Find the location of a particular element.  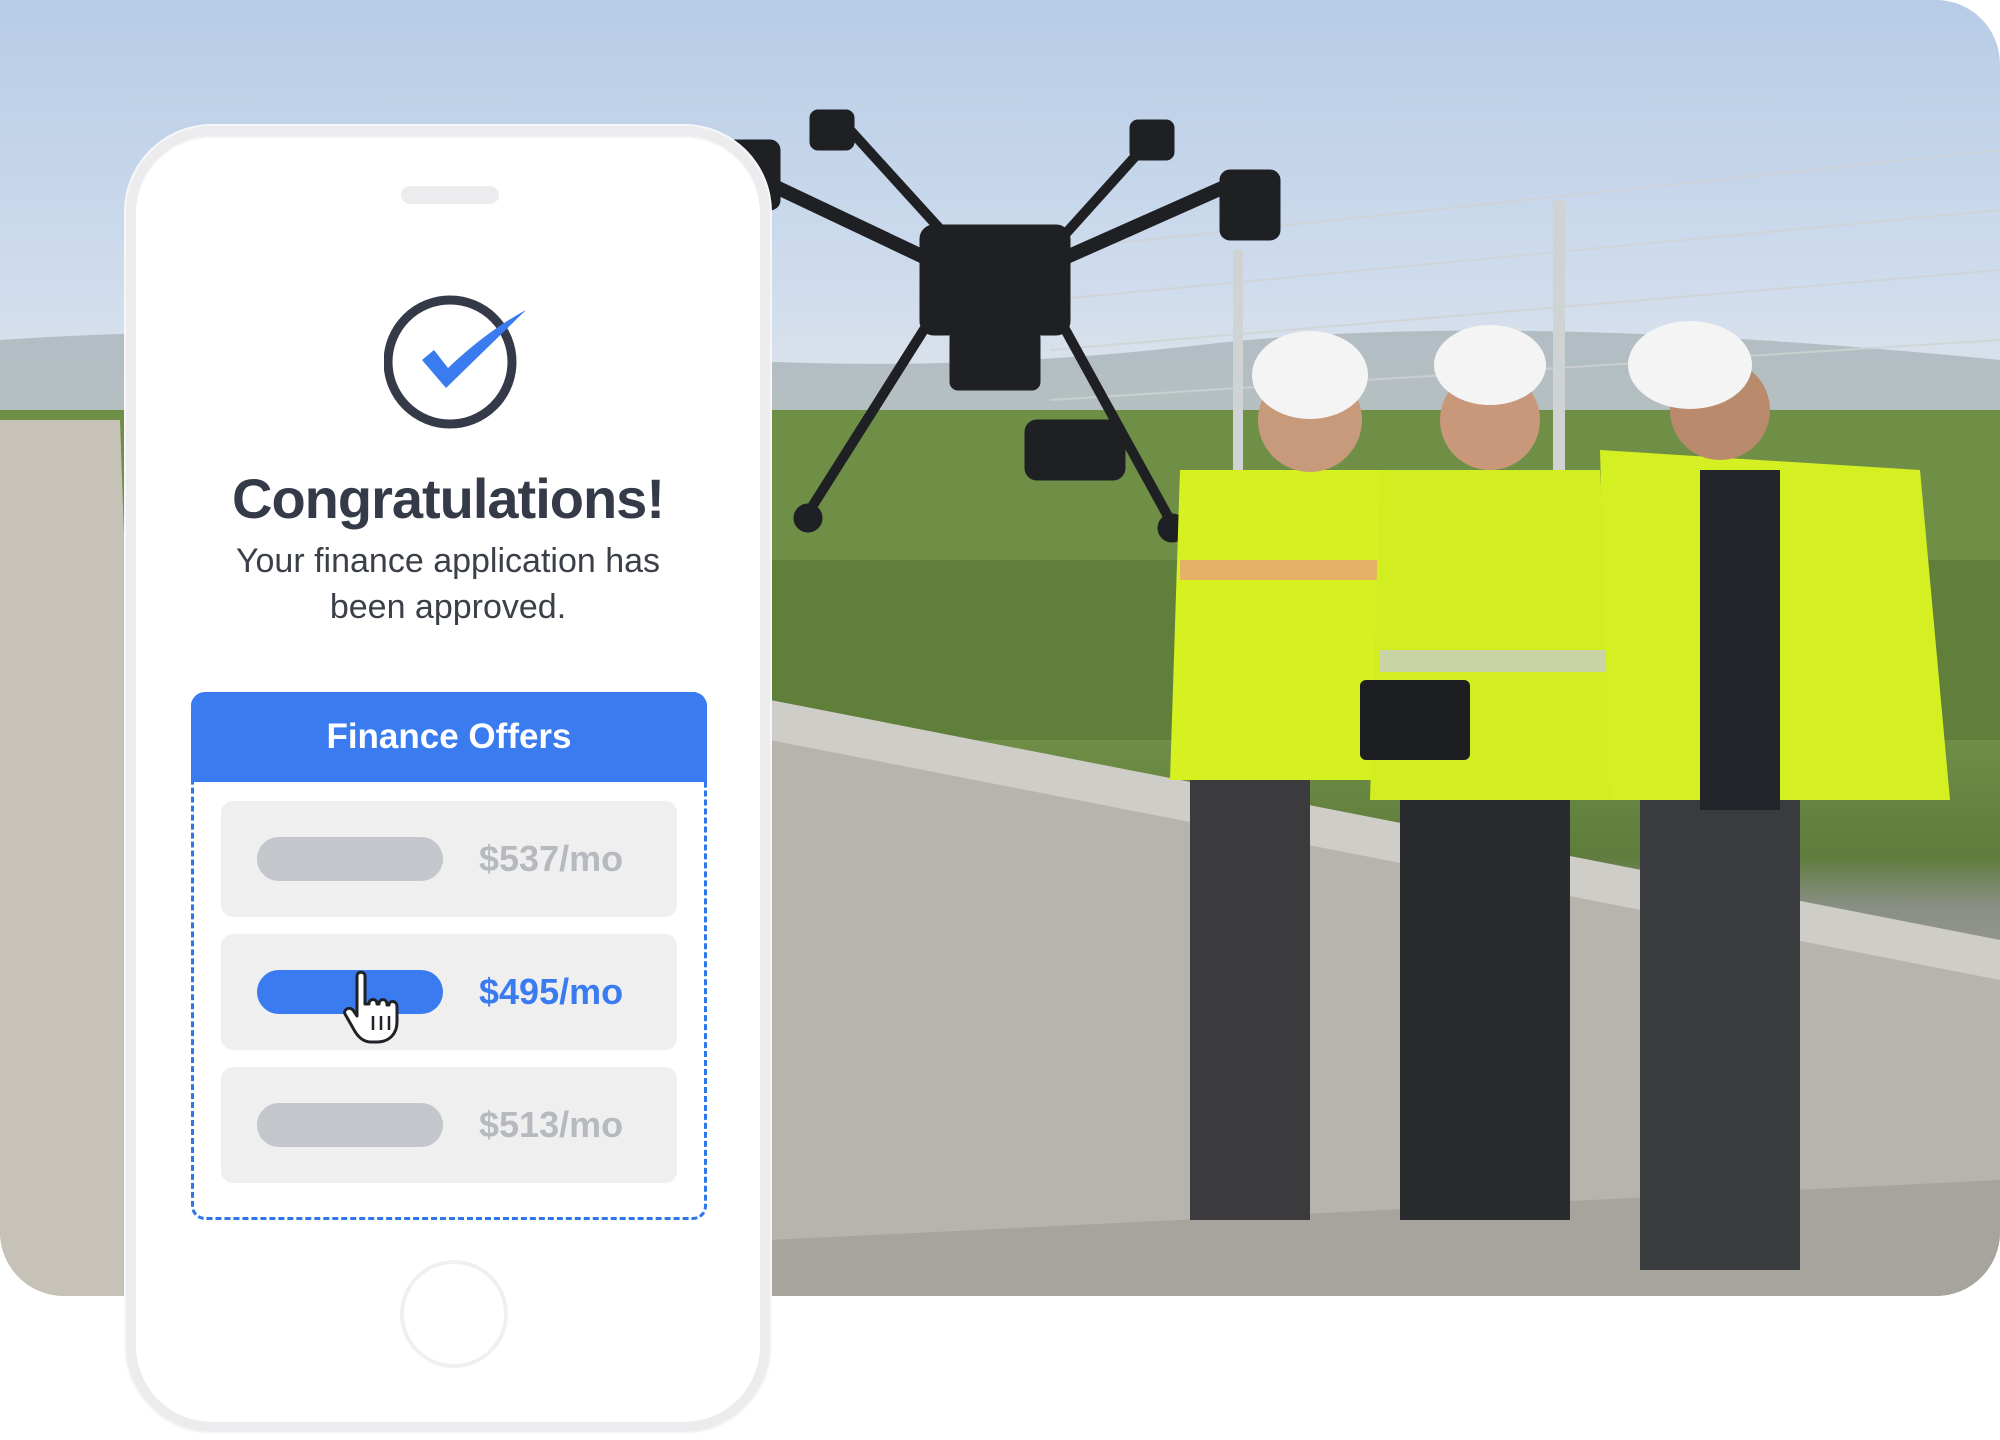

offer-price: $495/mo is located at coordinates (551, 991).